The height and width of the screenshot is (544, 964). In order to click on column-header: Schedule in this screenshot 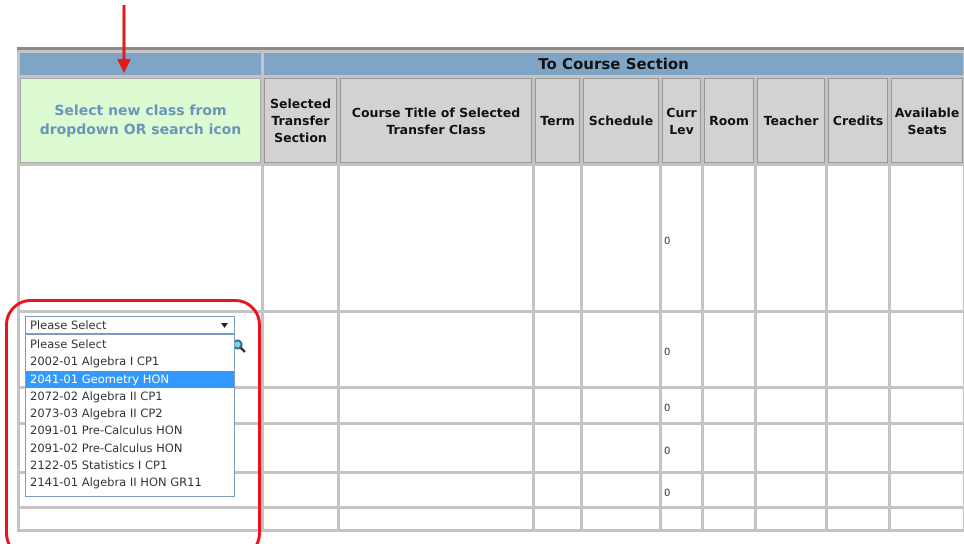, I will do `click(621, 120)`.